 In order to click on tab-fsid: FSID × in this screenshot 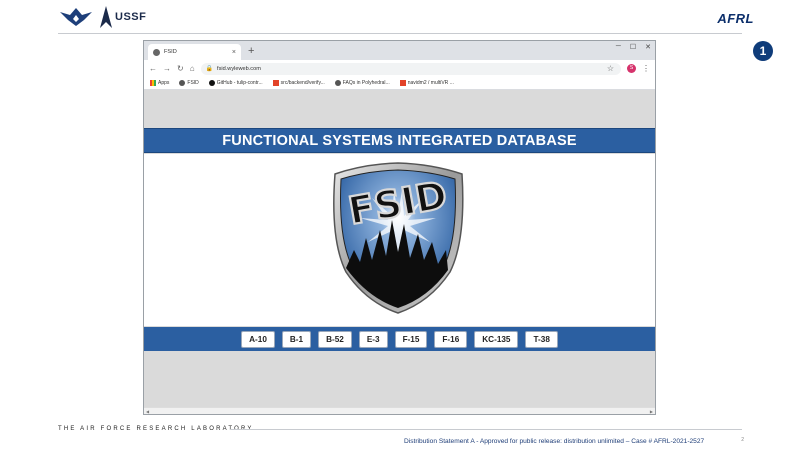, I will do `click(194, 52)`.